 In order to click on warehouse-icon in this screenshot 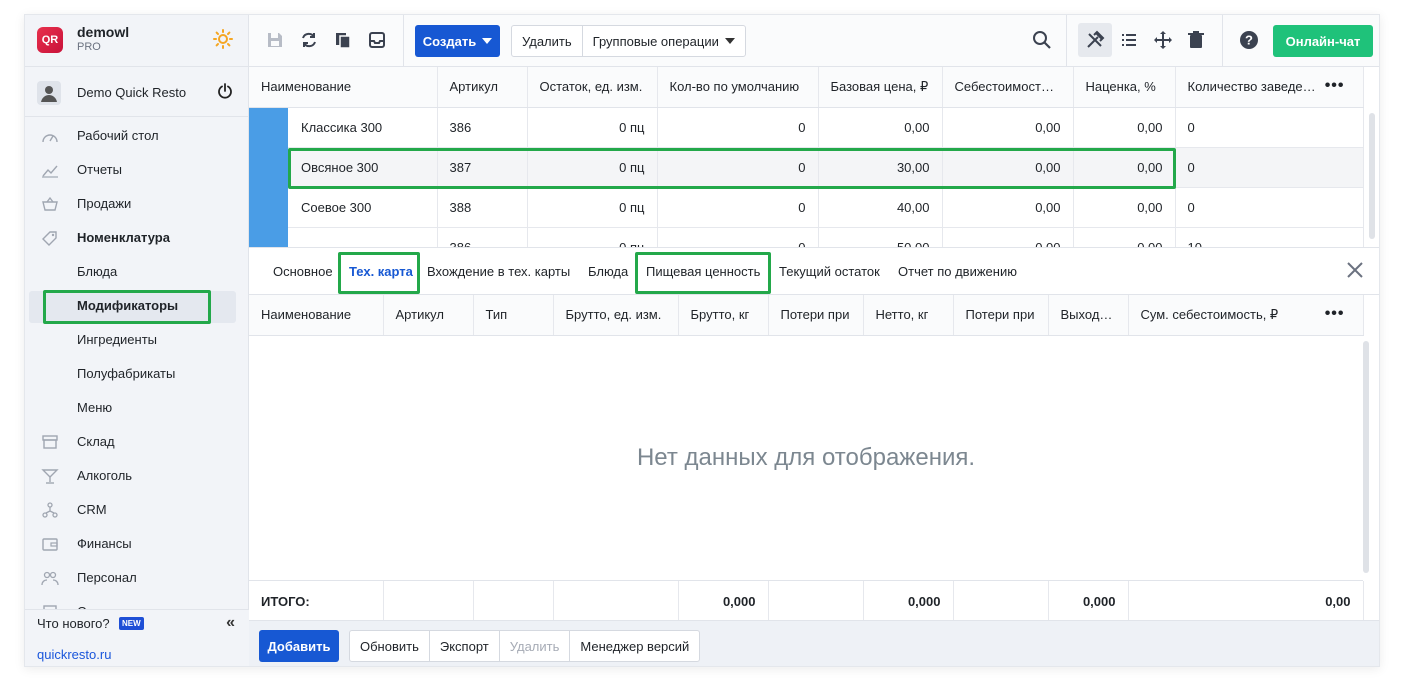, I will do `click(50, 442)`.